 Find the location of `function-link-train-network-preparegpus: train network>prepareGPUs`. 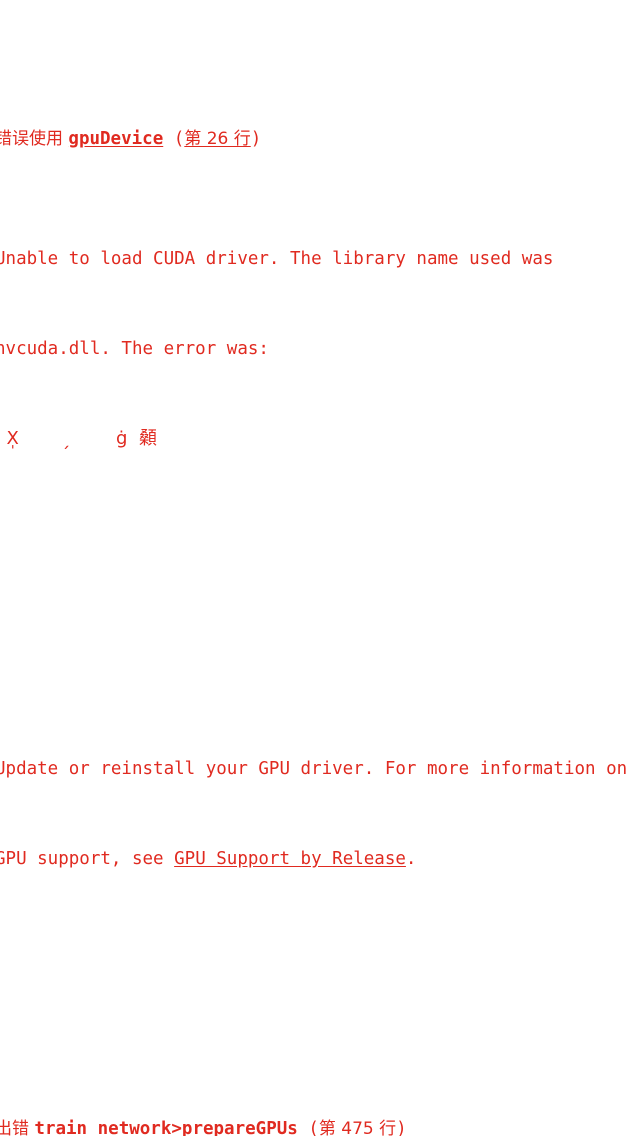

function-link-train-network-preparegpus: train network>prepareGPUs is located at coordinates (165, 1127).